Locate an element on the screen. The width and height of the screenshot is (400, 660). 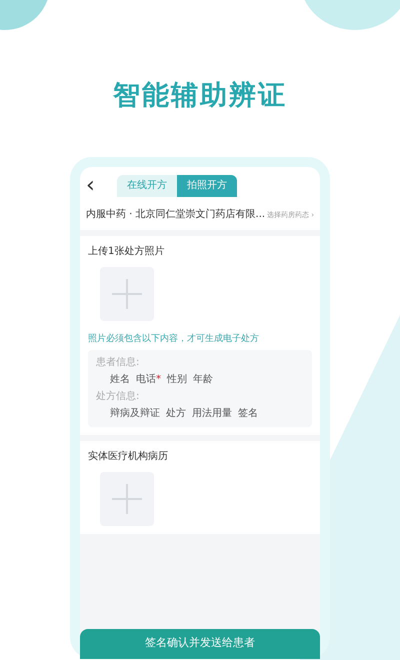
field-label: 电话* is located at coordinates (148, 380).